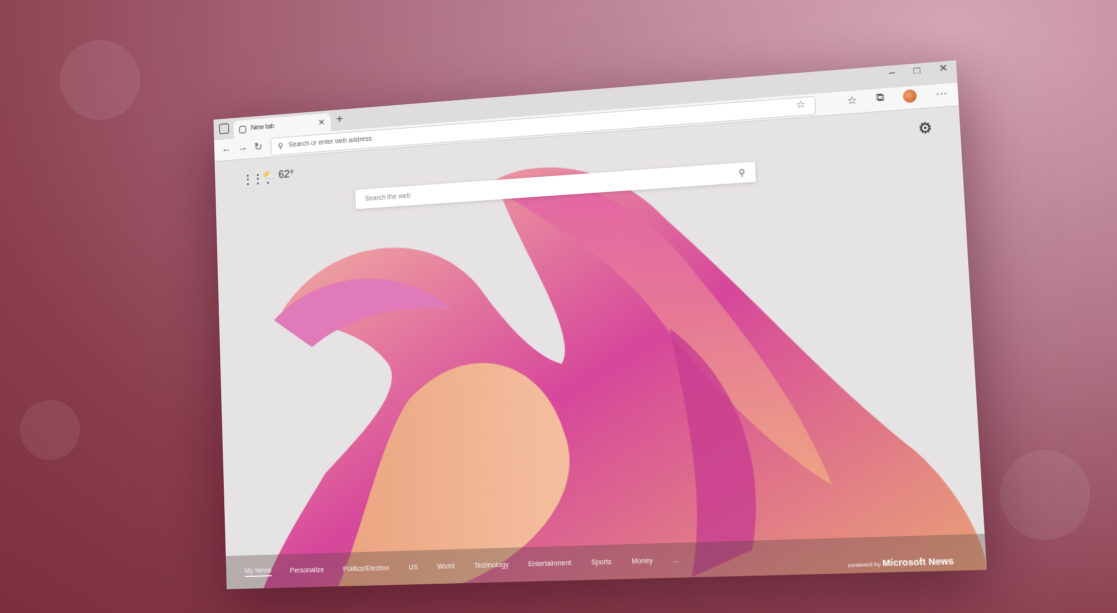  What do you see at coordinates (549, 564) in the screenshot?
I see `news-tab-entertainment: Entertainment` at bounding box center [549, 564].